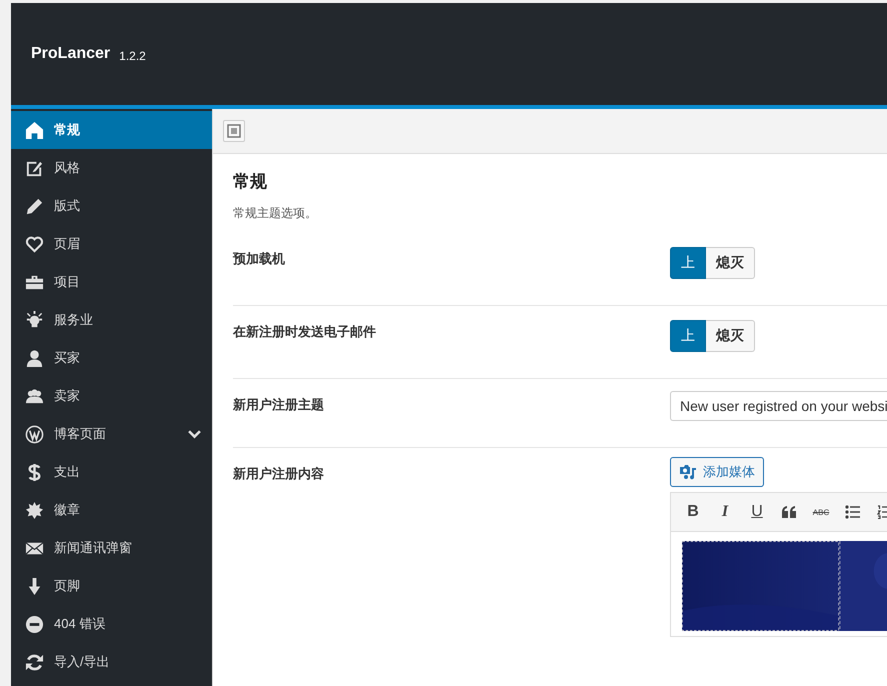  I want to click on sidebar-item: 风格, so click(111, 168).